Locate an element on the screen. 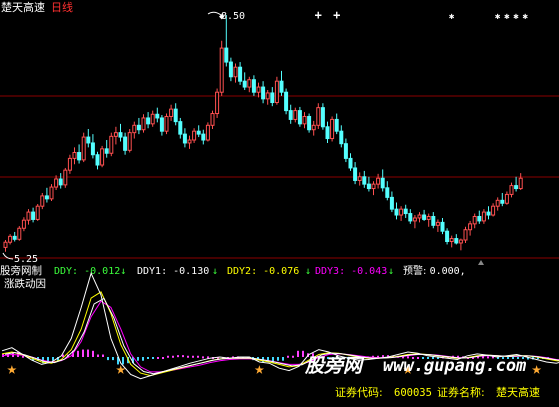 This screenshot has height=407, width=559. footer-info: 证券代码: 600035 证券名称: 楚天高速 is located at coordinates (437, 392).